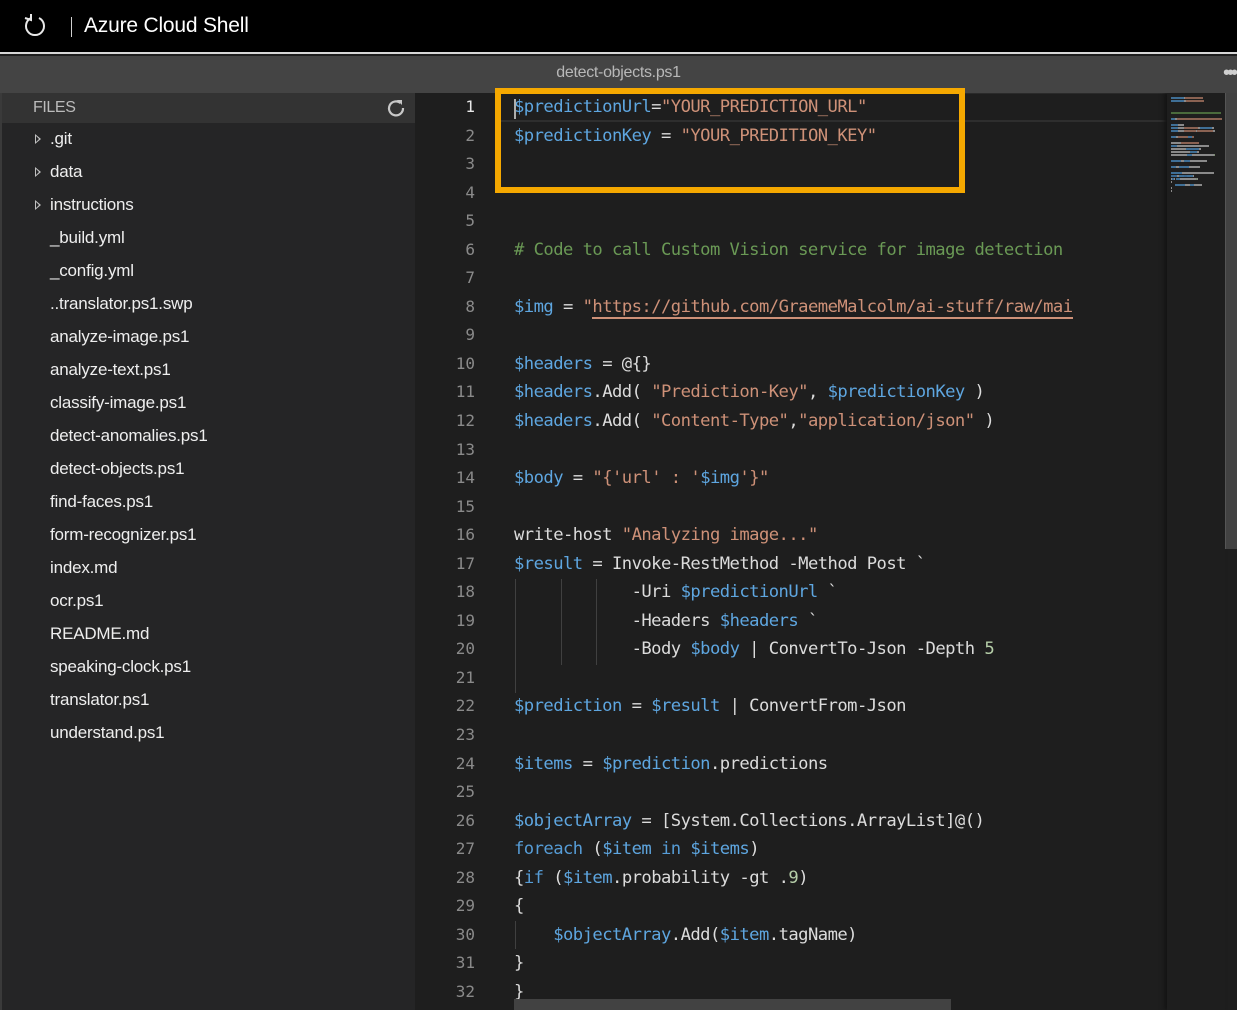 Image resolution: width=1237 pixels, height=1010 pixels. Describe the element at coordinates (841, 878) in the screenshot. I see `code-line: {if ($item.probability -gt .9)` at that location.